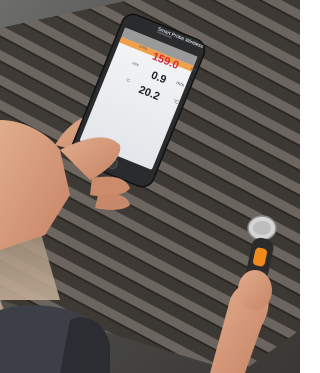 This screenshot has height=373, width=320. What do you see at coordinates (143, 47) in the screenshot?
I see `reading-label: m³/h` at bounding box center [143, 47].